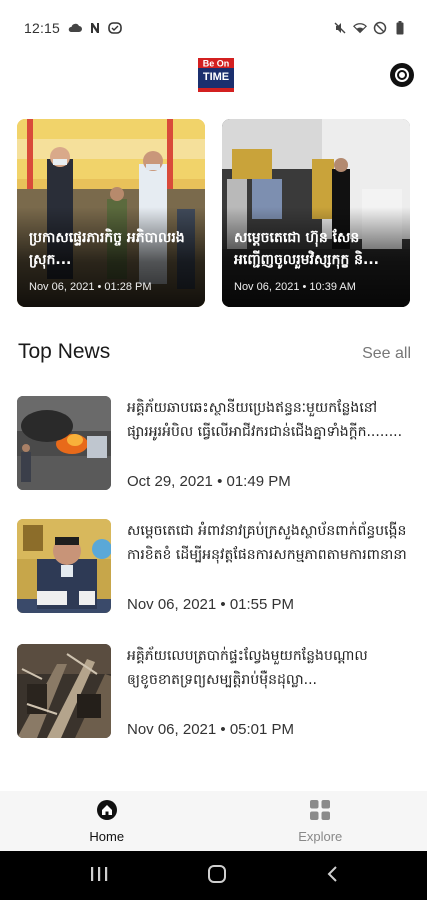 The height and width of the screenshot is (900, 427). Describe the element at coordinates (262, 729) in the screenshot. I see `news-time: 05:01 PM` at that location.